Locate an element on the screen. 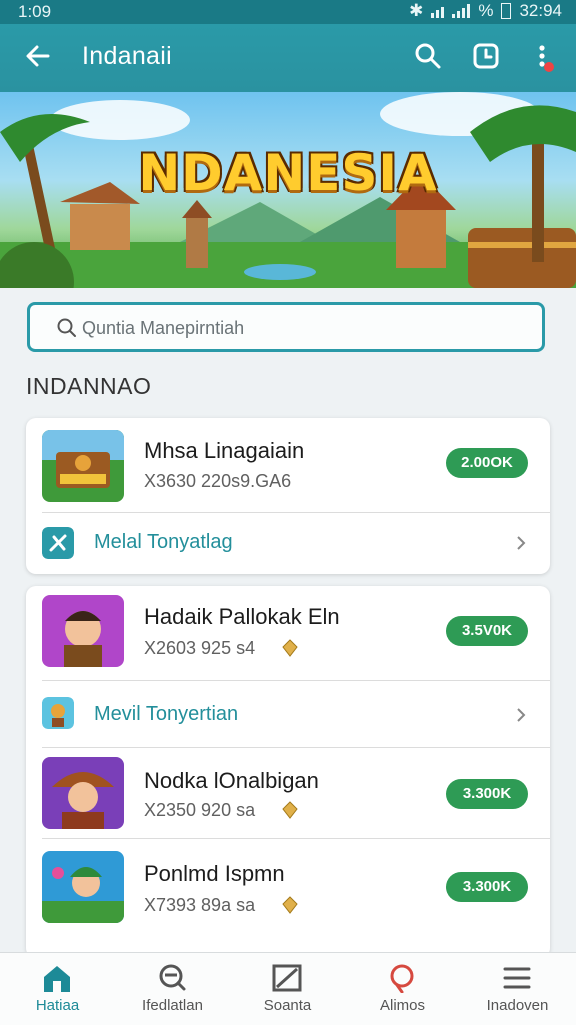 The height and width of the screenshot is (1025, 576). list-item: Hadaik Pallokak Eln X2603 925 s4 3.5V0K is located at coordinates (288, 633).